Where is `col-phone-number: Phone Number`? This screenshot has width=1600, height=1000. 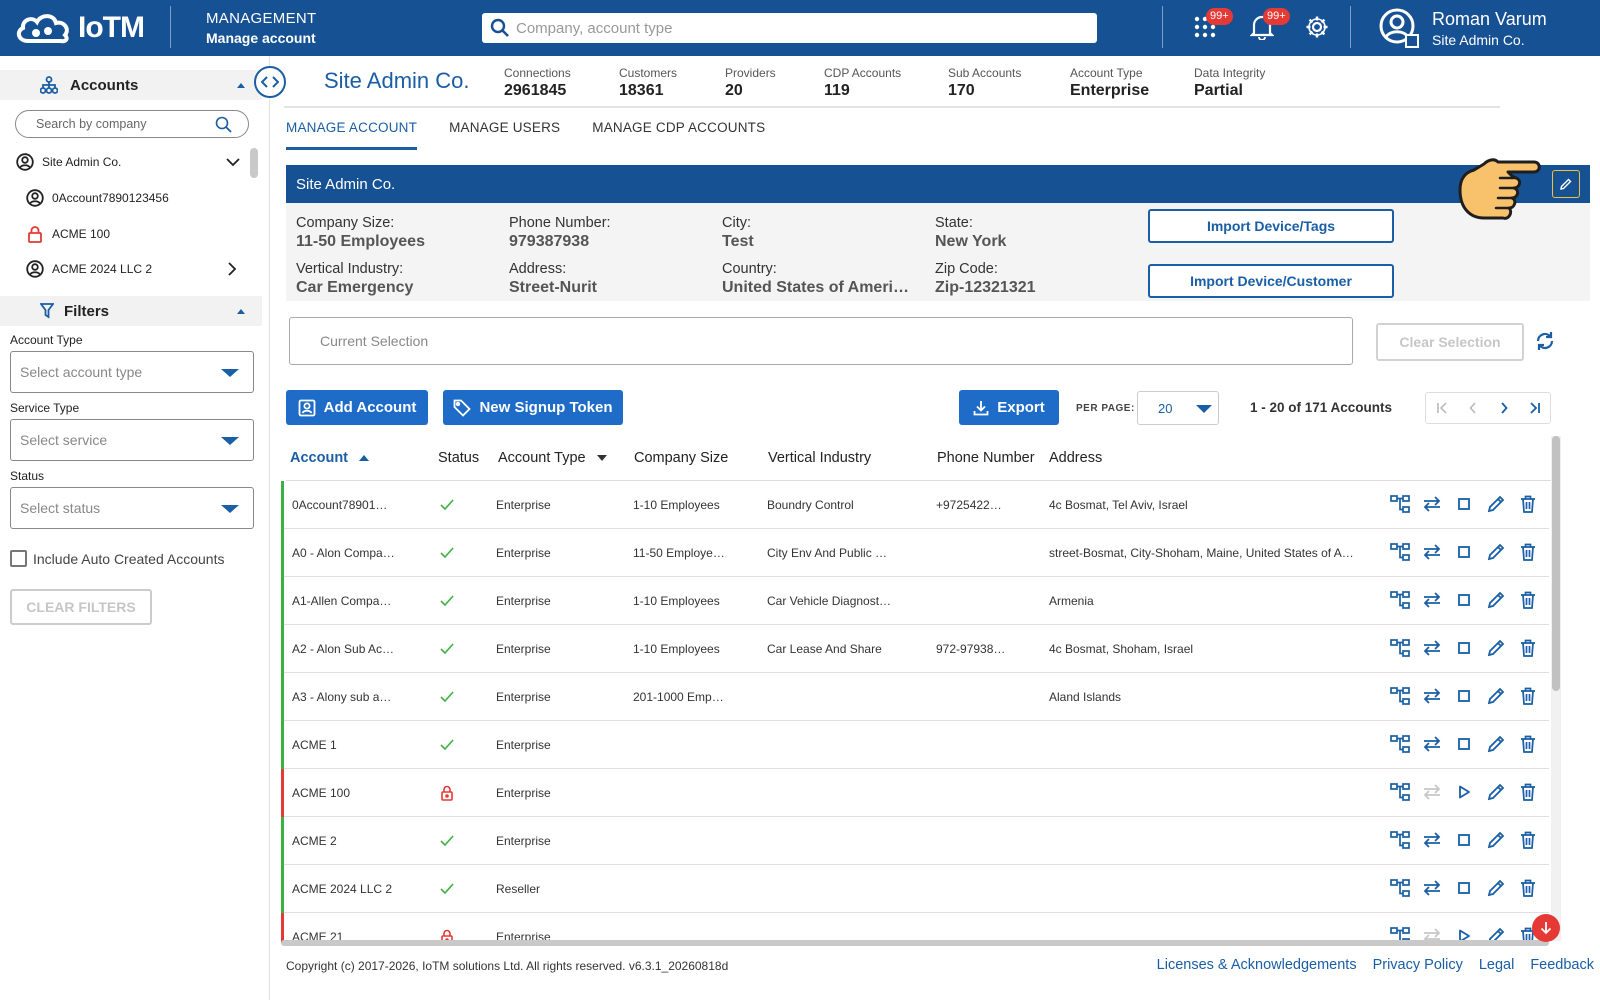 col-phone-number: Phone Number is located at coordinates (986, 458).